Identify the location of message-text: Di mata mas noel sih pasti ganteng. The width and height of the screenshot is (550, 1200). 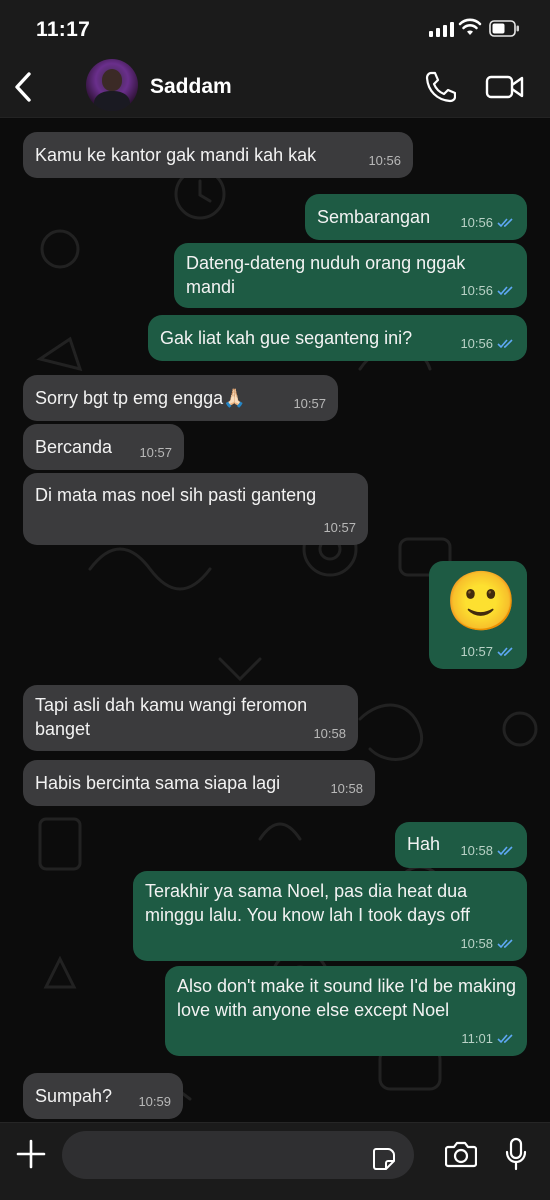
(176, 495).